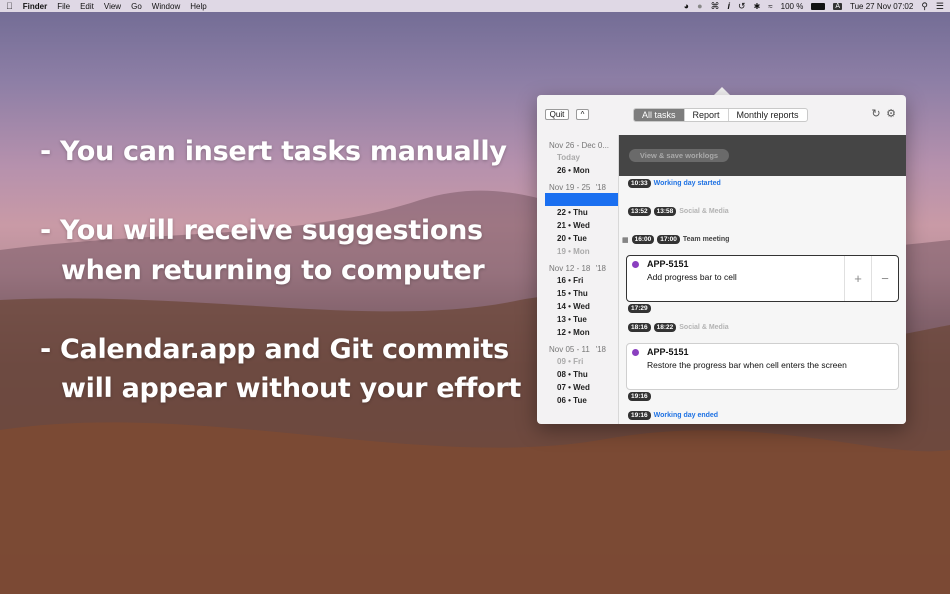 This screenshot has height=594, width=950. I want to click on decrease-button: −, so click(884, 278).